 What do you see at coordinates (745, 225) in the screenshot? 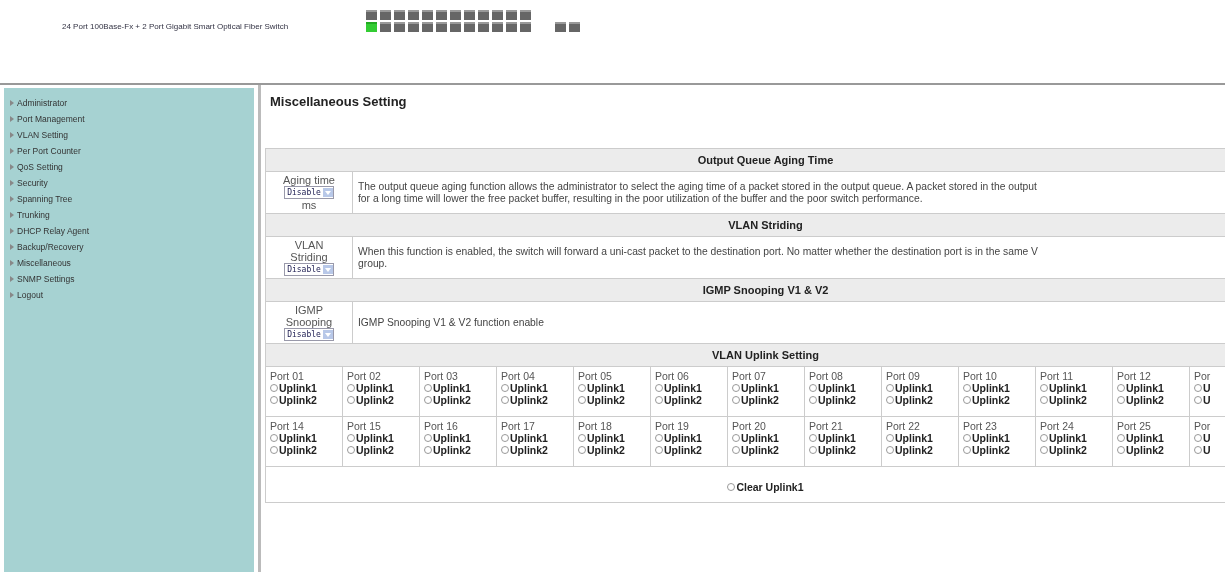
I see `section-heading: VLAN Striding` at bounding box center [745, 225].